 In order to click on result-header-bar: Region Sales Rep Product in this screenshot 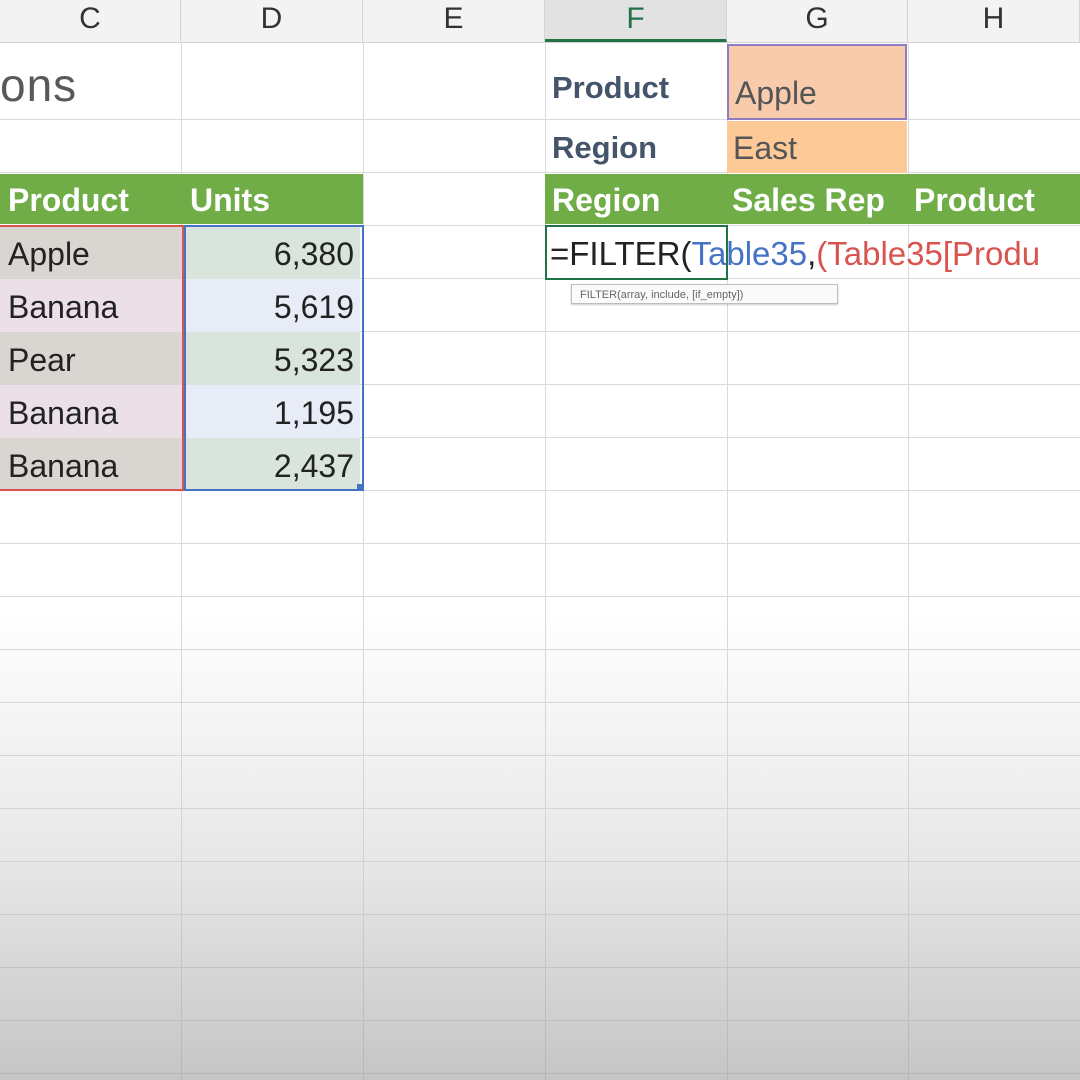, I will do `click(812, 199)`.